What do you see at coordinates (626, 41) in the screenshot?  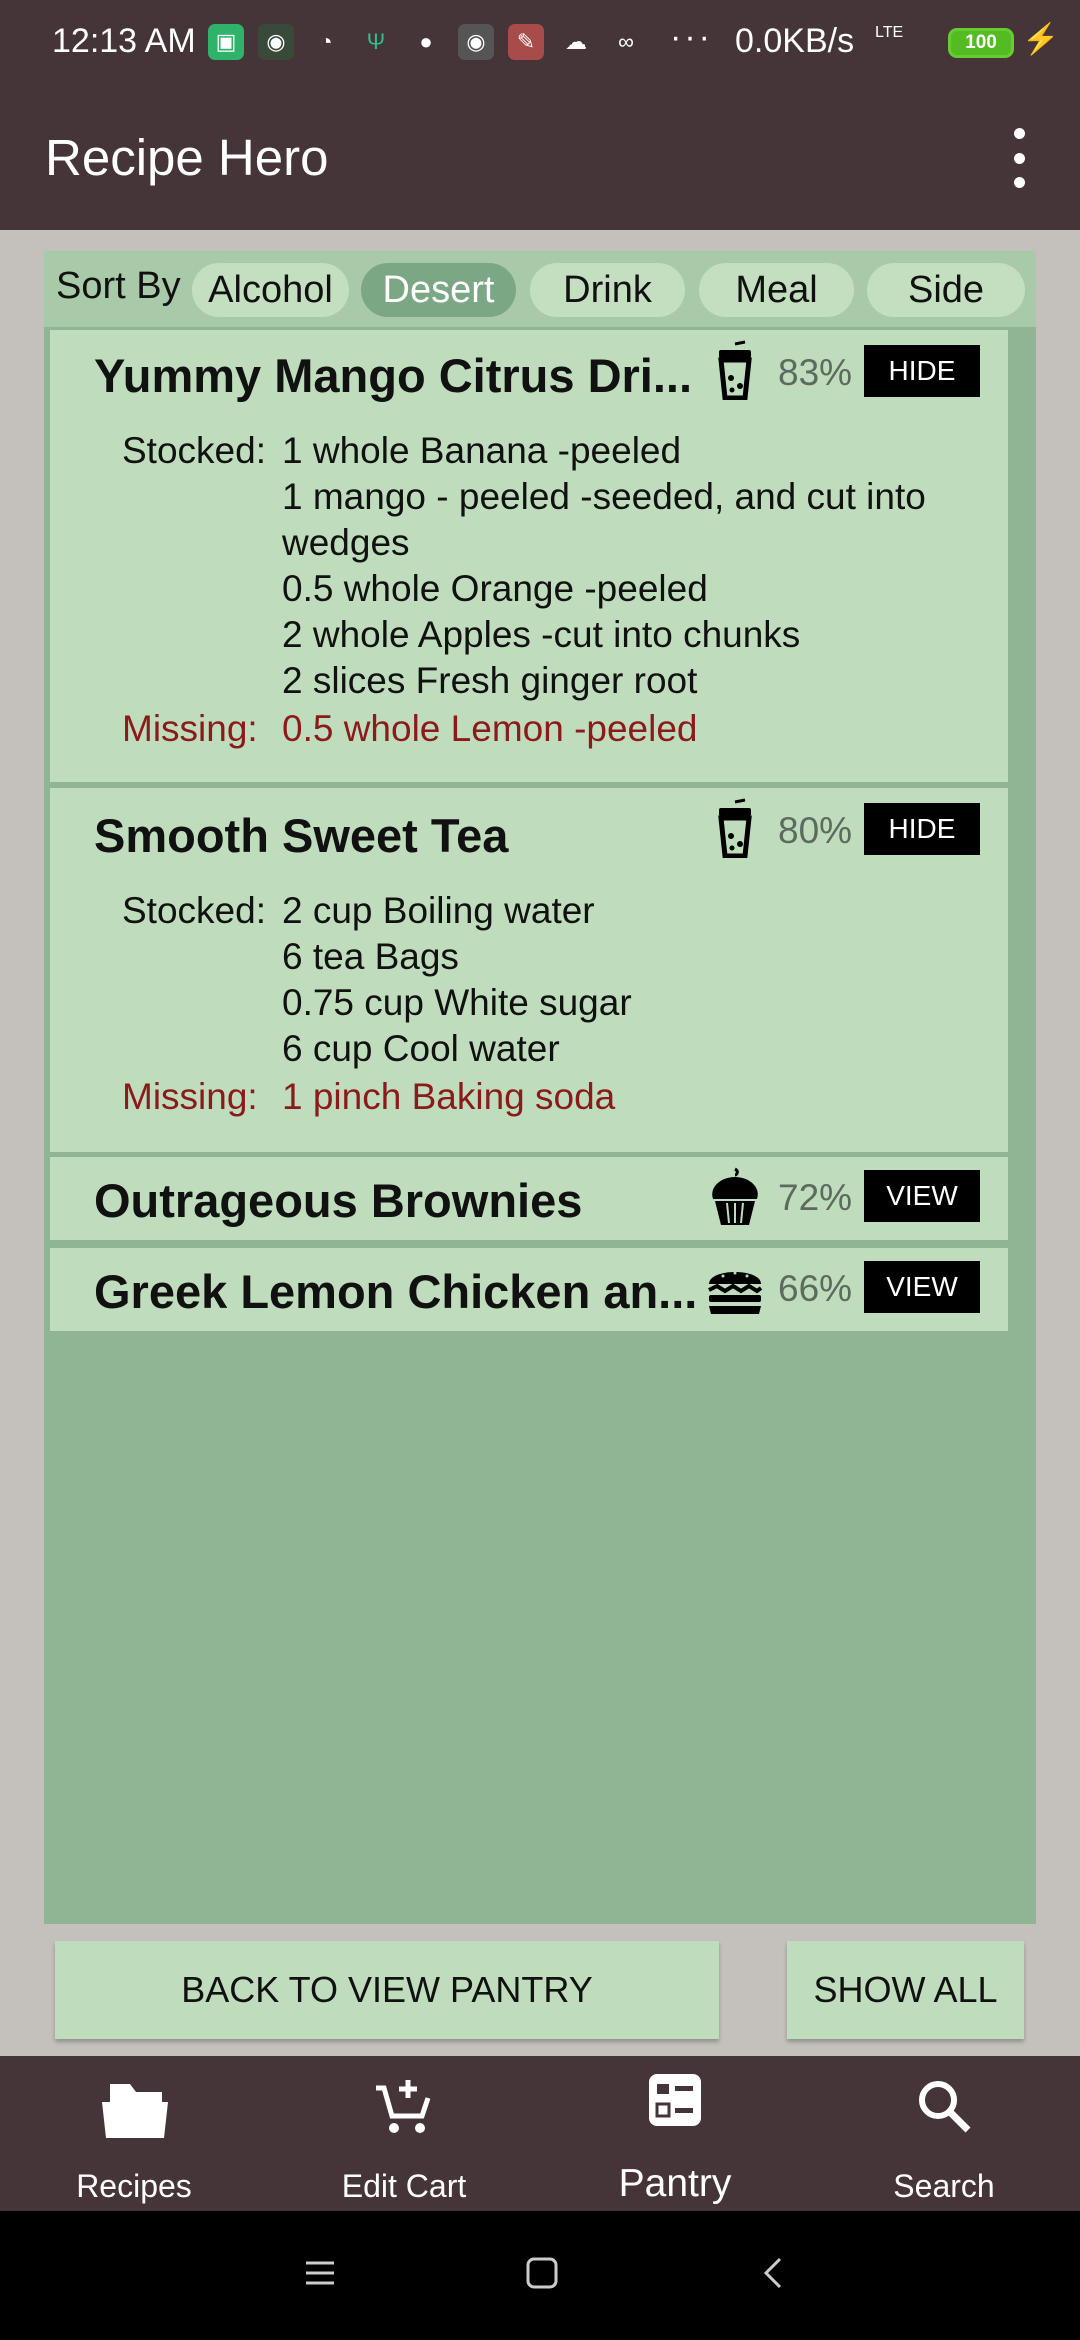 I see `voicemail-icon: ∞` at bounding box center [626, 41].